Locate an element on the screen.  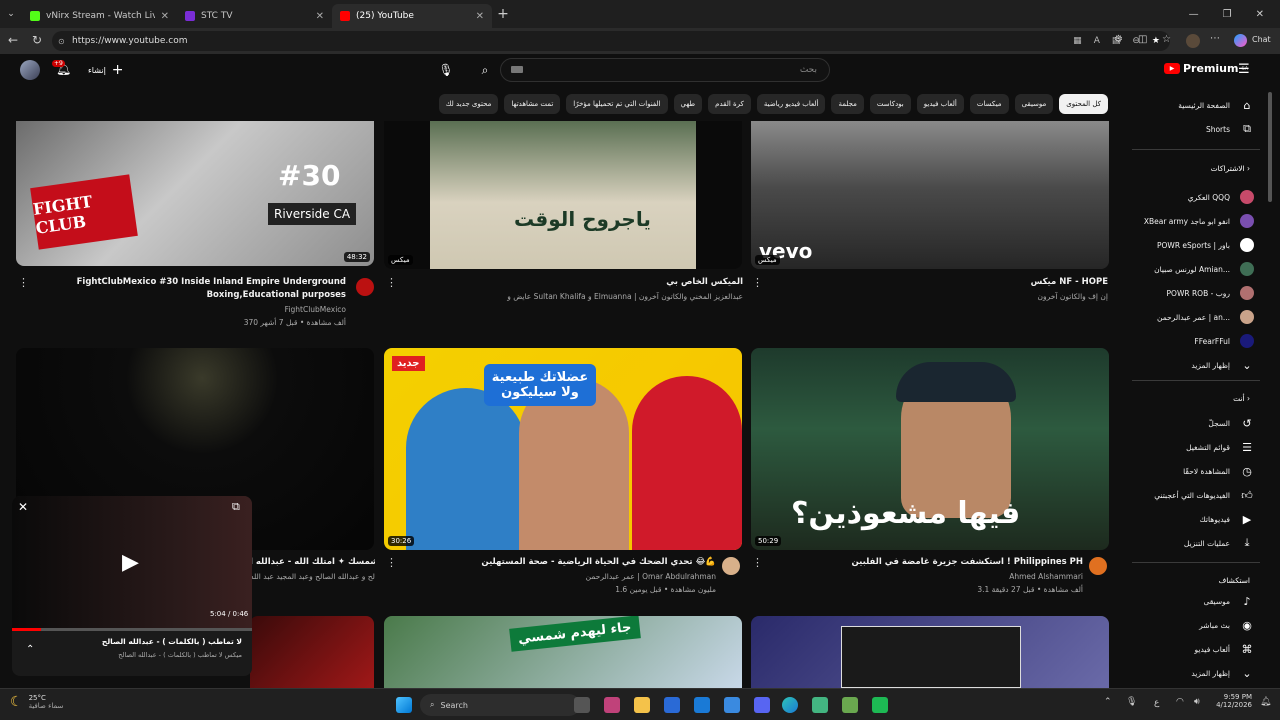
sidebar-item: فيديوهاتك ▶ is located at coordinates (1227, 519).